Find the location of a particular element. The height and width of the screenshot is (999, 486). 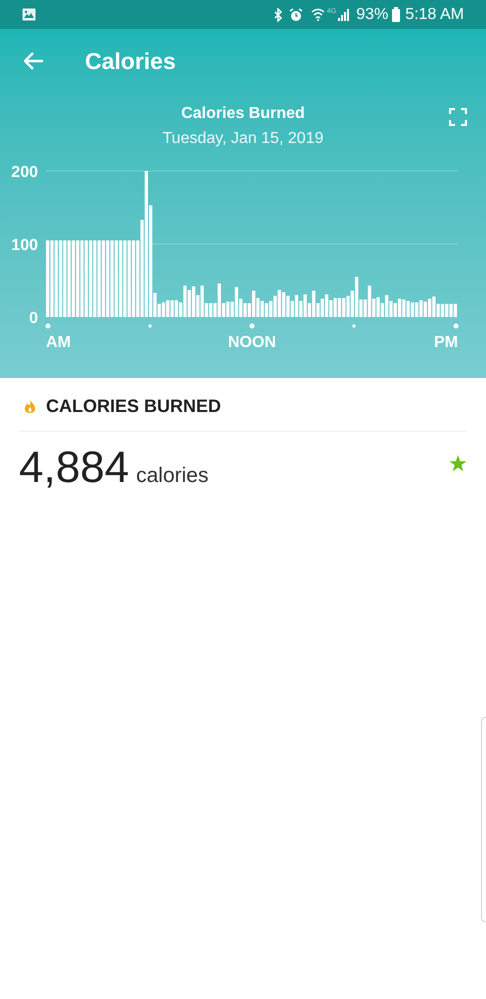

y-axis-label: 100 is located at coordinates (24, 245).